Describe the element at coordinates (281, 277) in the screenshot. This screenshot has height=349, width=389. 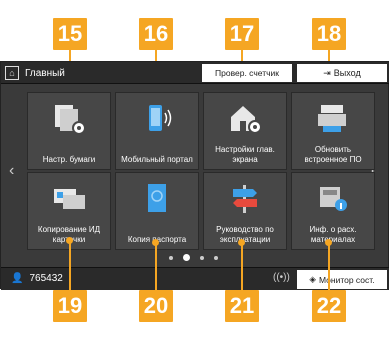
I see `wireless-icon: ((•))` at that location.